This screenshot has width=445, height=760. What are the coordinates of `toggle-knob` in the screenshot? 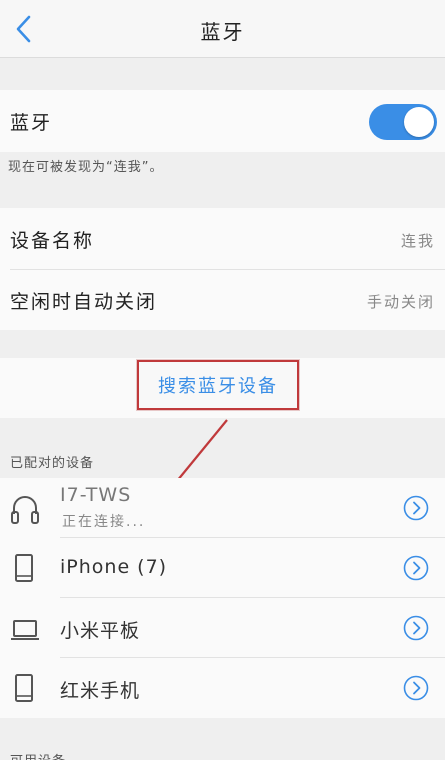 It's located at (419, 122).